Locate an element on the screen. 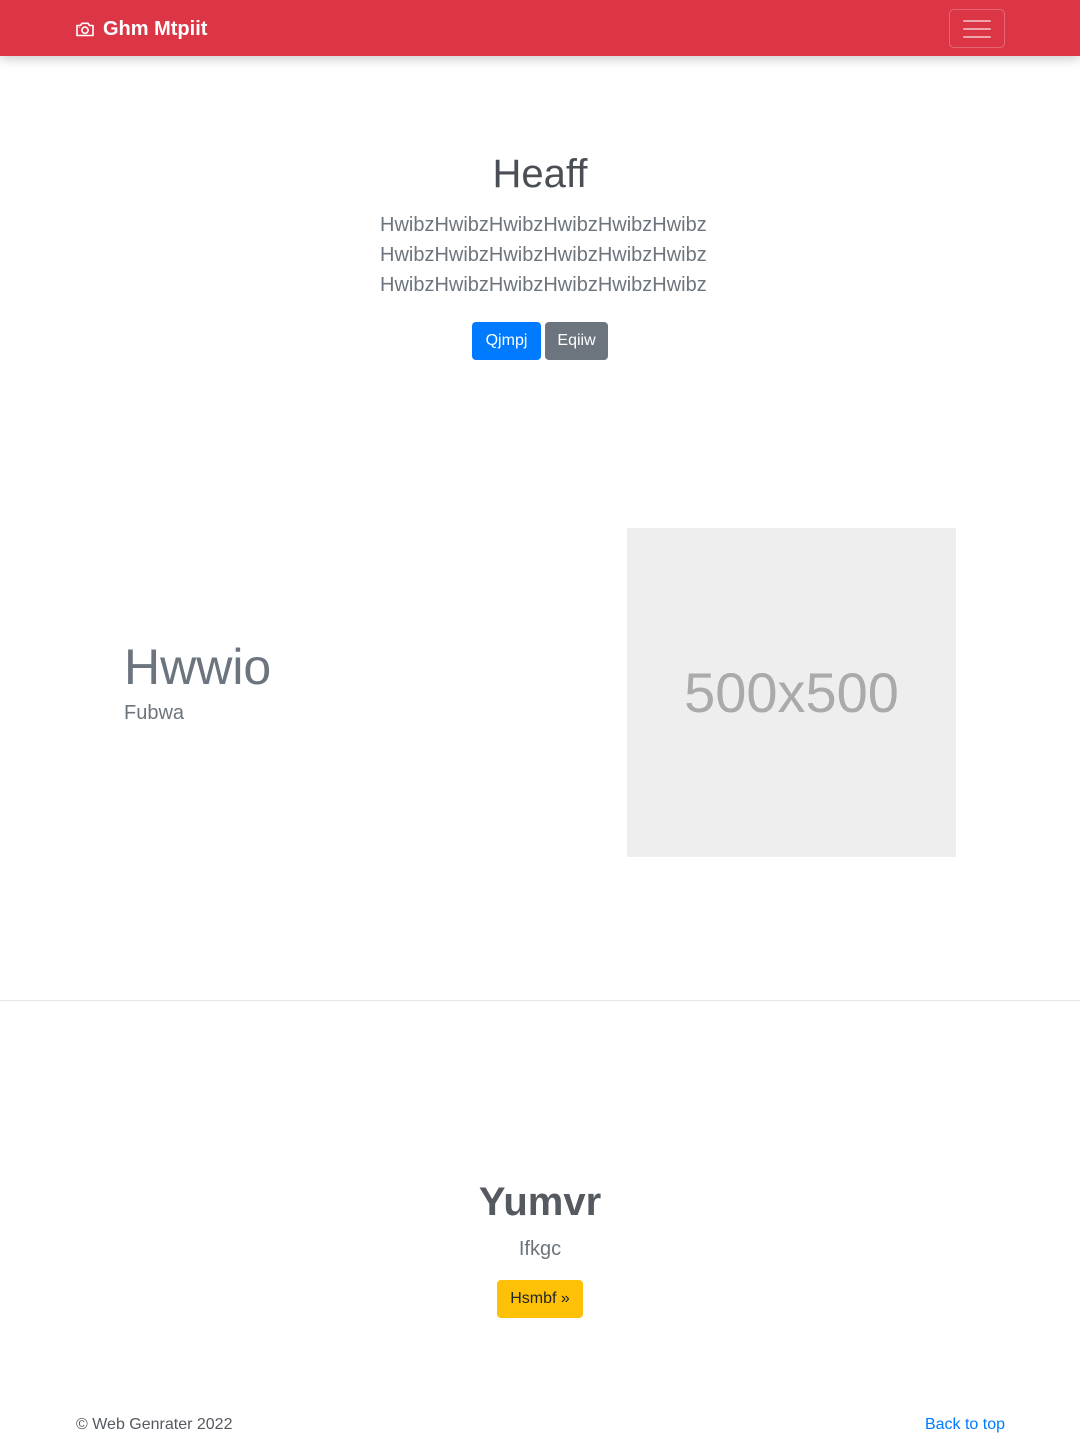 This screenshot has height=1438, width=1080. navbar-toggler-button is located at coordinates (977, 28).